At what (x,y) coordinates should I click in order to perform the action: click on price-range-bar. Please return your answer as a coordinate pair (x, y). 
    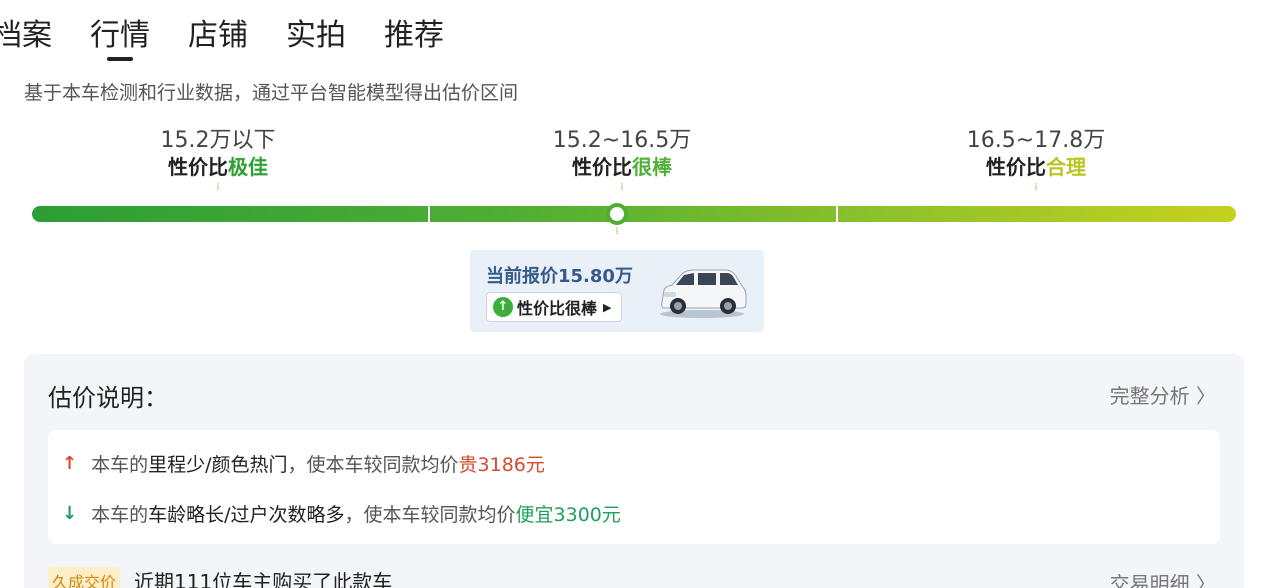
    Looking at the image, I should click on (634, 214).